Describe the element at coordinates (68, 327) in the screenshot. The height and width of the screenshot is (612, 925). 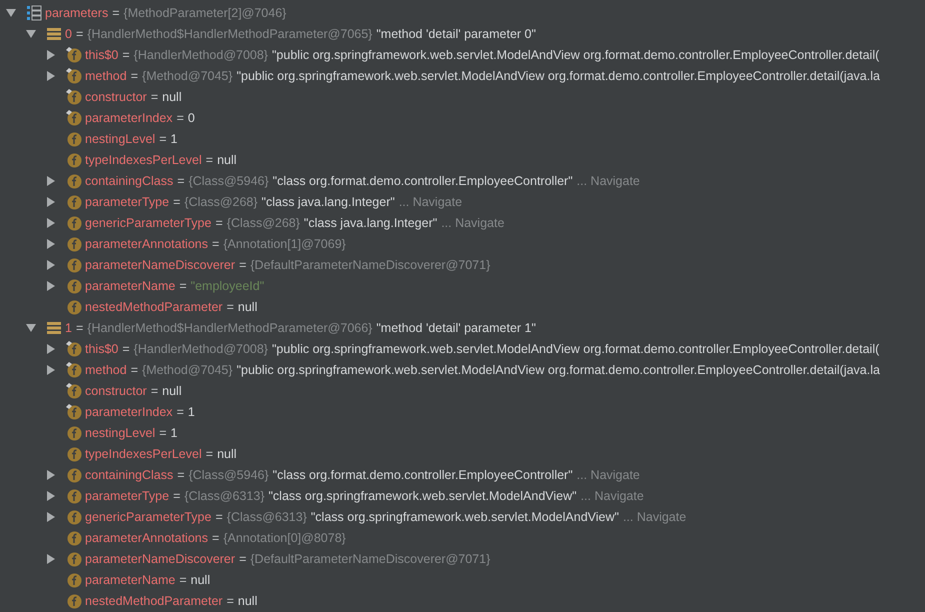
I see `variable-name: 1` at that location.